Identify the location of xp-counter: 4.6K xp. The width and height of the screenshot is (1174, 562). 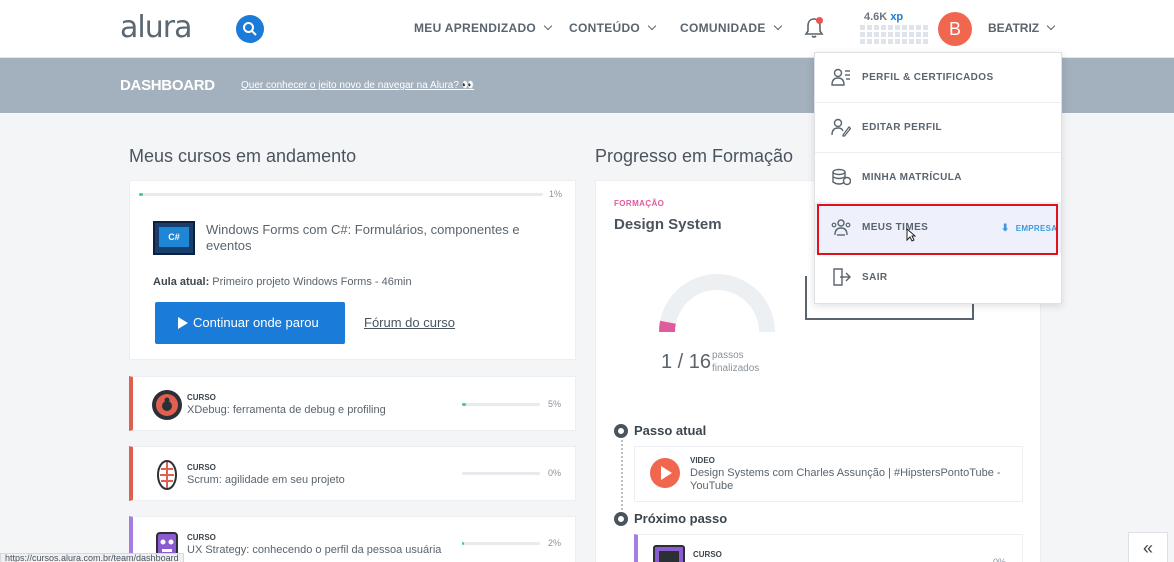
(883, 17).